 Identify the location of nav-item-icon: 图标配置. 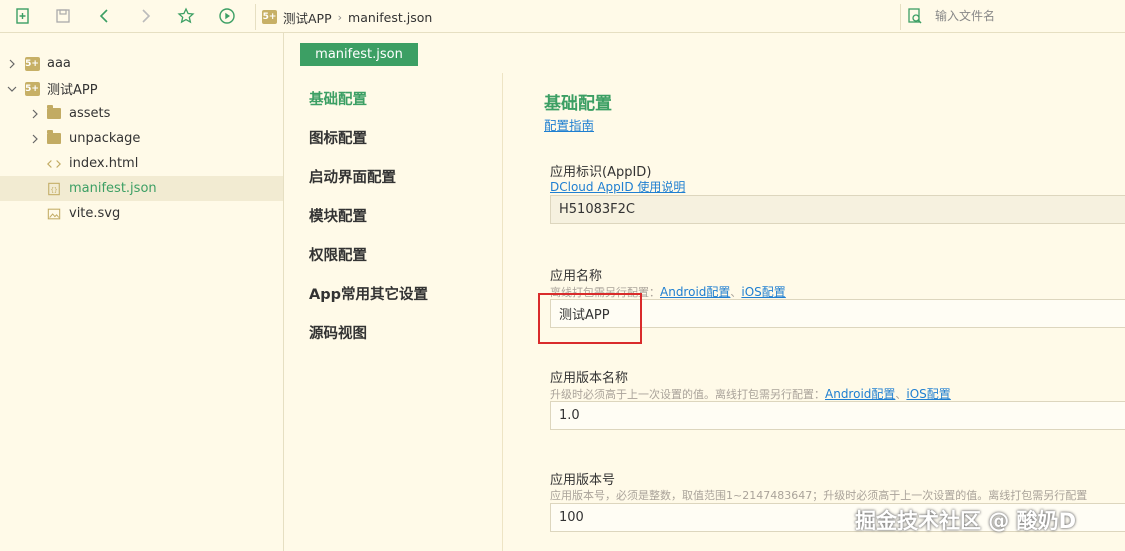
(338, 137).